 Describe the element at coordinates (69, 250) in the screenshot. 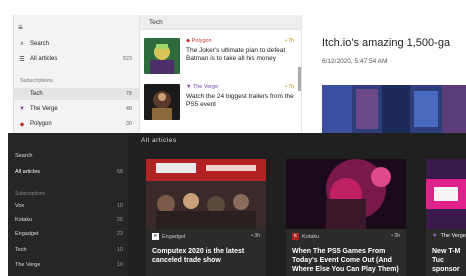

I see `sidebar-item-tech: Tech 10` at that location.